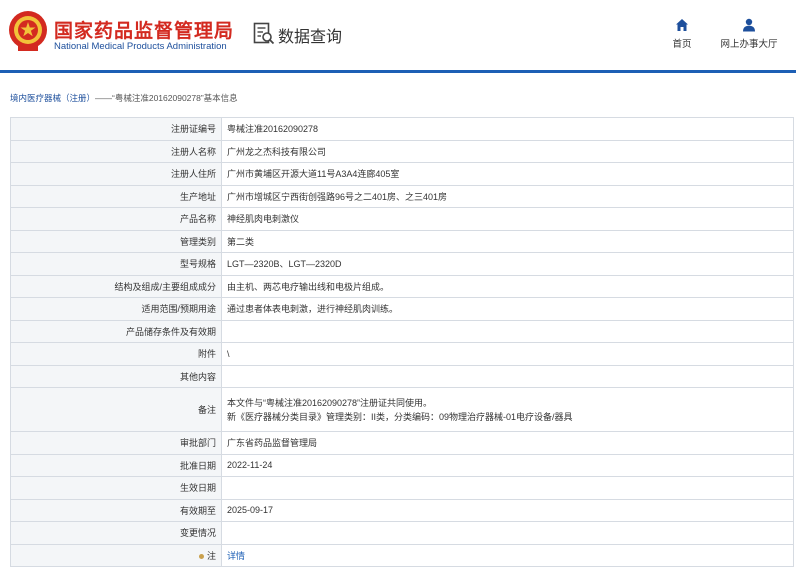 This screenshot has height=569, width=796. I want to click on details-link: 详情, so click(236, 556).